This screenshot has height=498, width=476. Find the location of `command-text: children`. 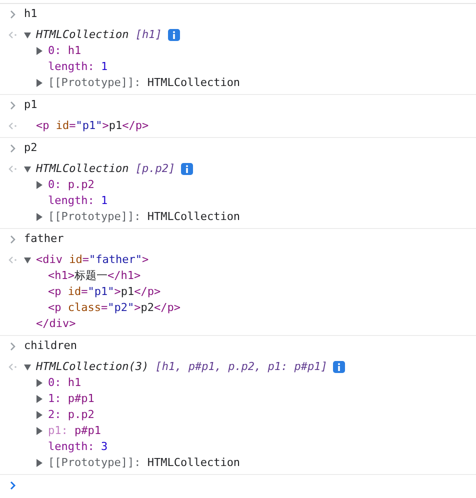

command-text: children is located at coordinates (50, 346).